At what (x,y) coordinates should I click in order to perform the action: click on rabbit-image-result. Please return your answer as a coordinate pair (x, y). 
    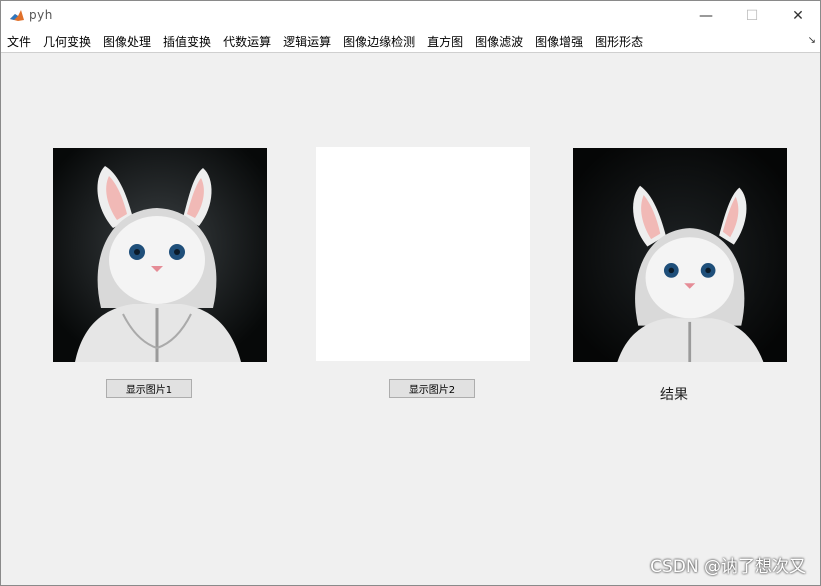
    Looking at the image, I should click on (680, 255).